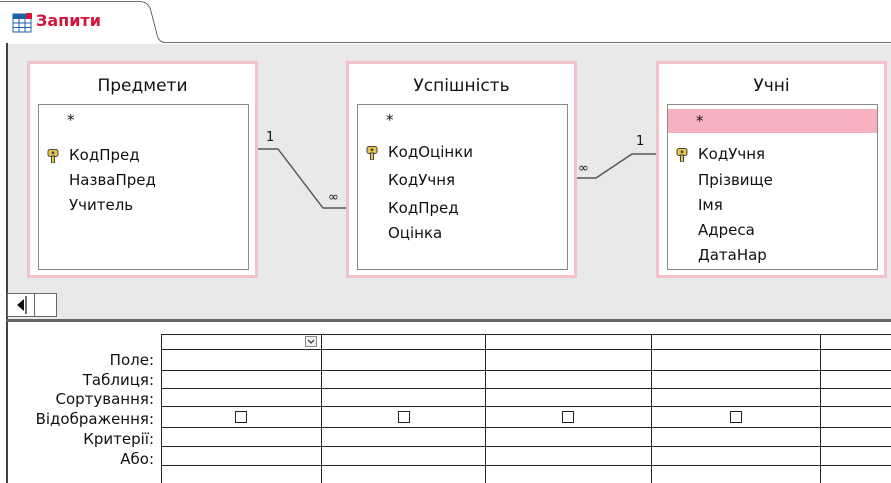 The width and height of the screenshot is (891, 483). I want to click on chevron-down-icon, so click(311, 341).